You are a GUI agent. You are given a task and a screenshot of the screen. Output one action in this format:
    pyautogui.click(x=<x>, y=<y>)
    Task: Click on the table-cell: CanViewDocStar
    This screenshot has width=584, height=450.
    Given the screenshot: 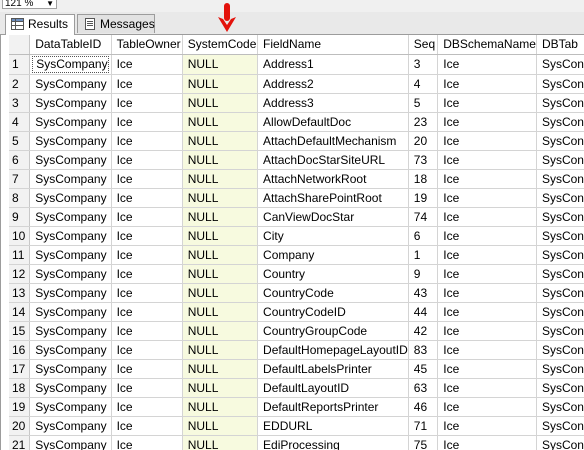 What is the action you would take?
    pyautogui.click(x=333, y=217)
    